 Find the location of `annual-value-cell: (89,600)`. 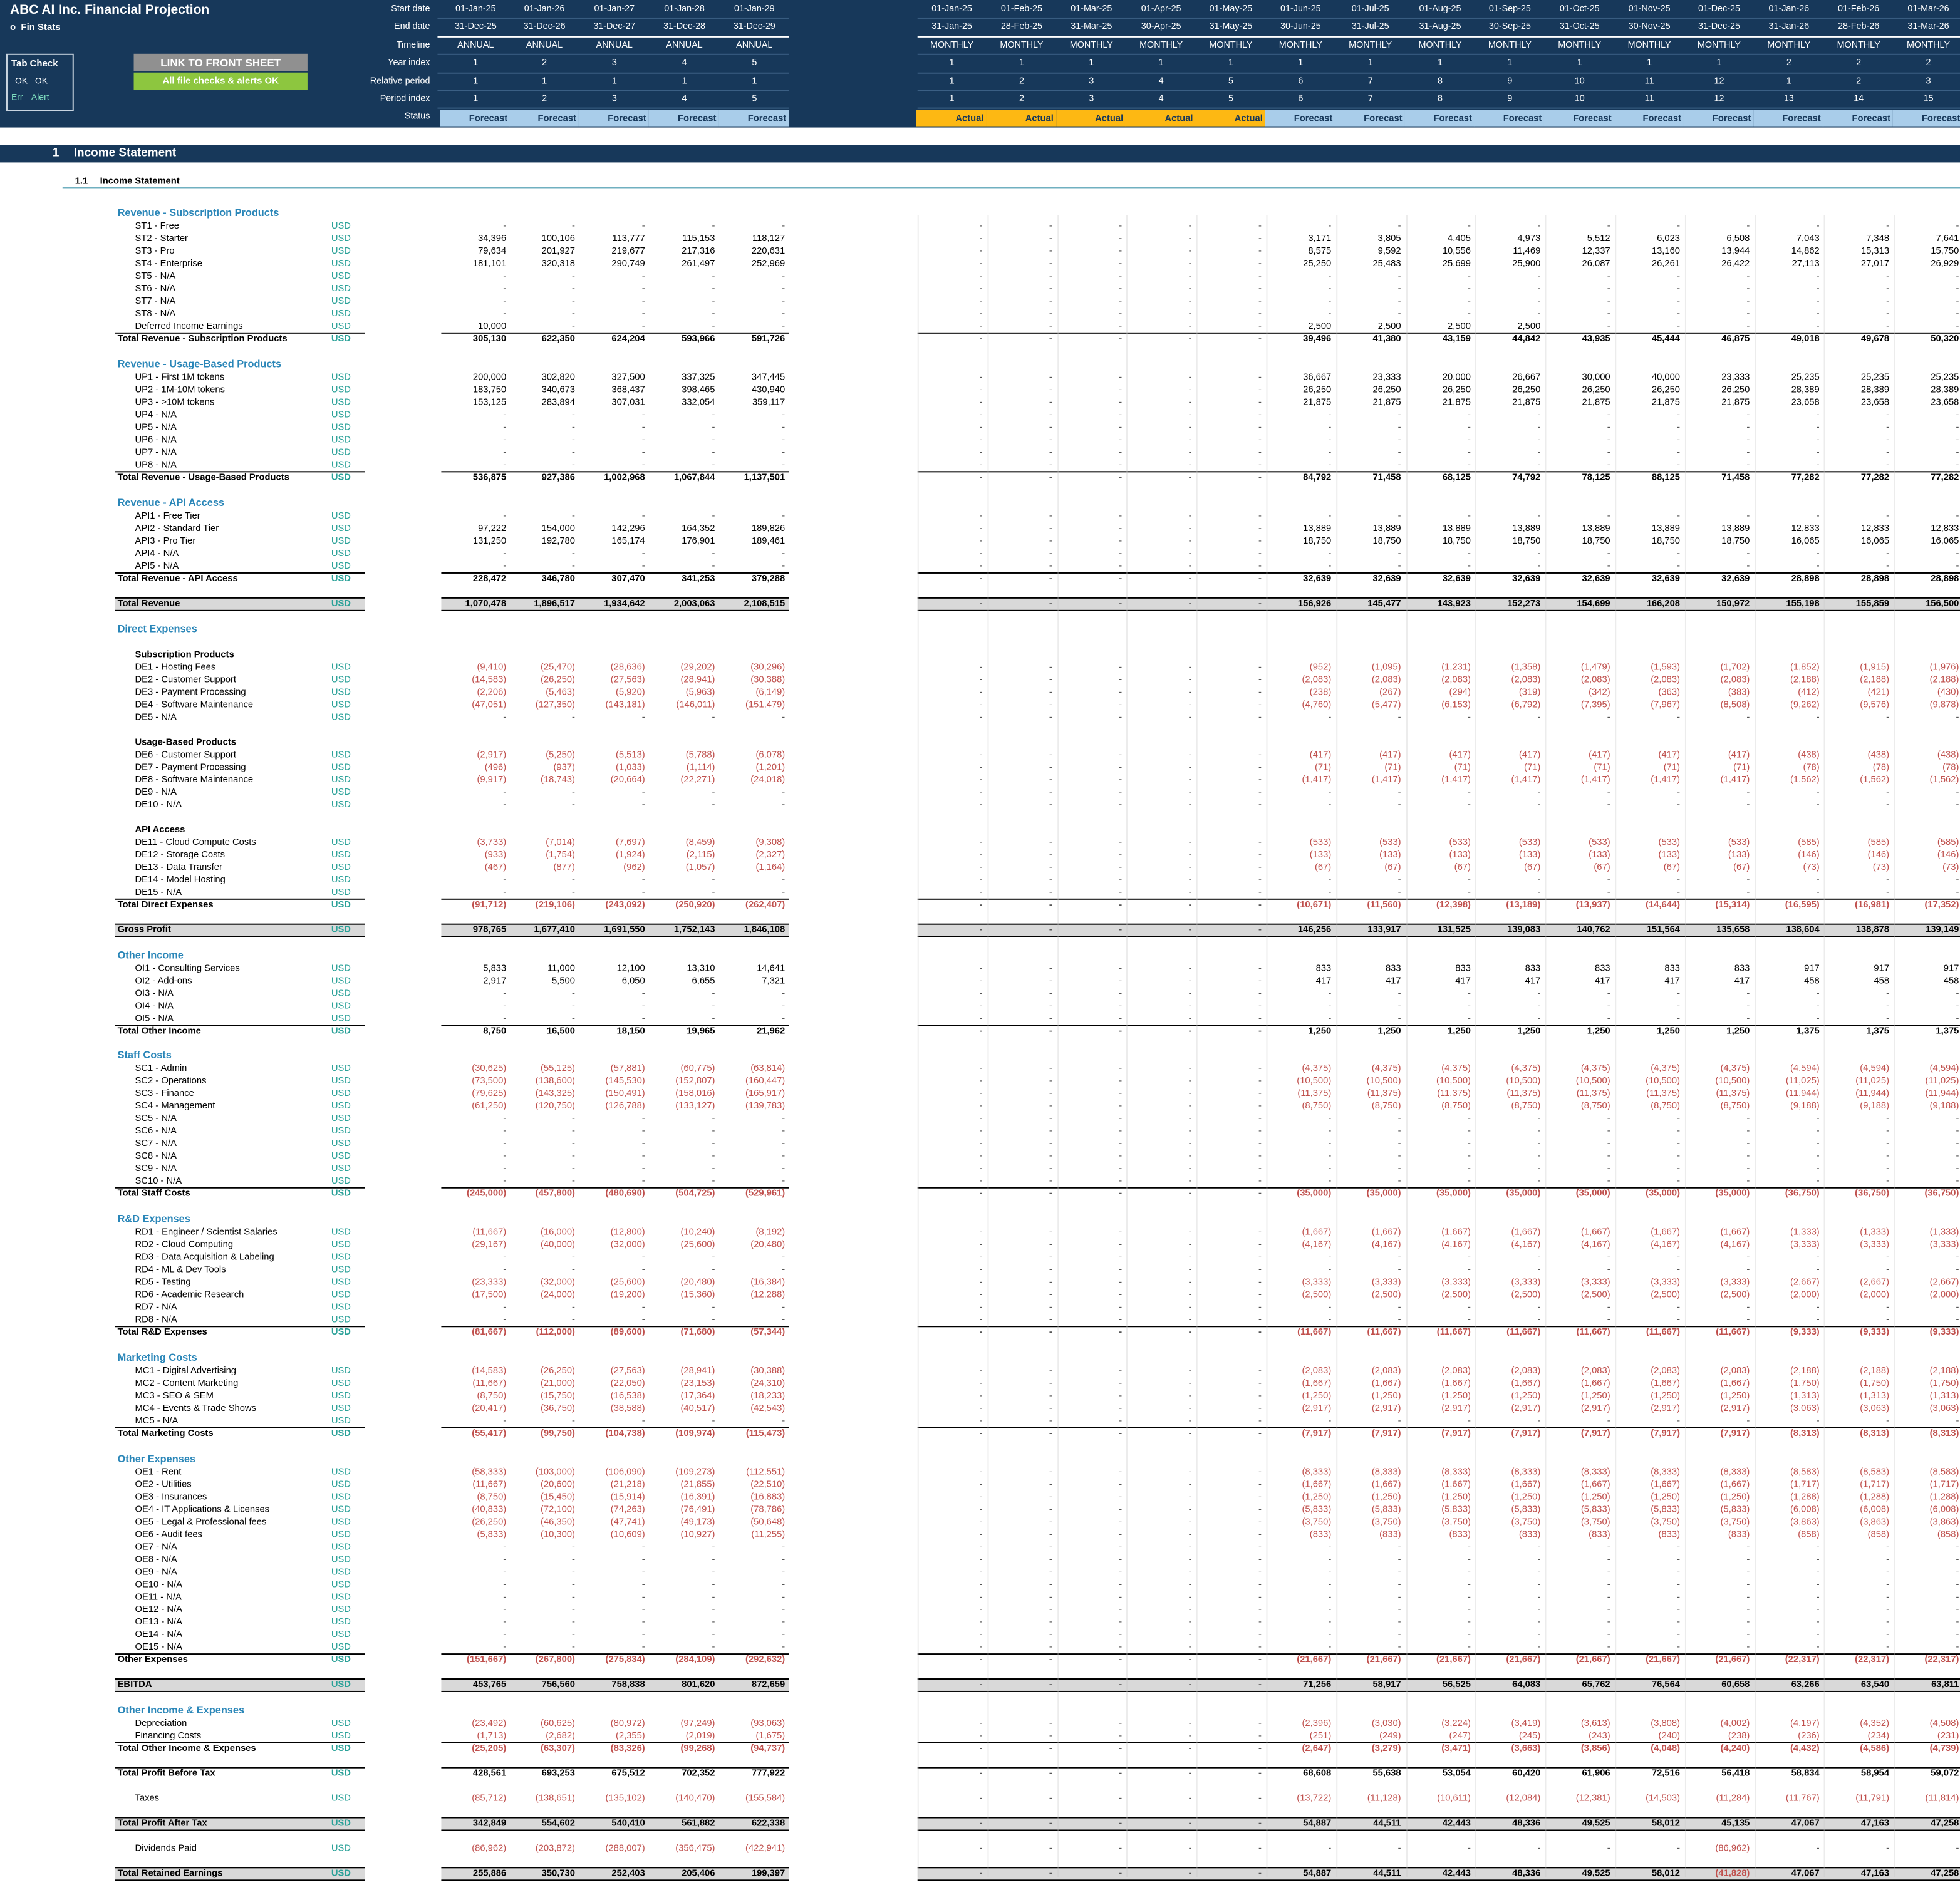

annual-value-cell: (89,600) is located at coordinates (613, 1332).